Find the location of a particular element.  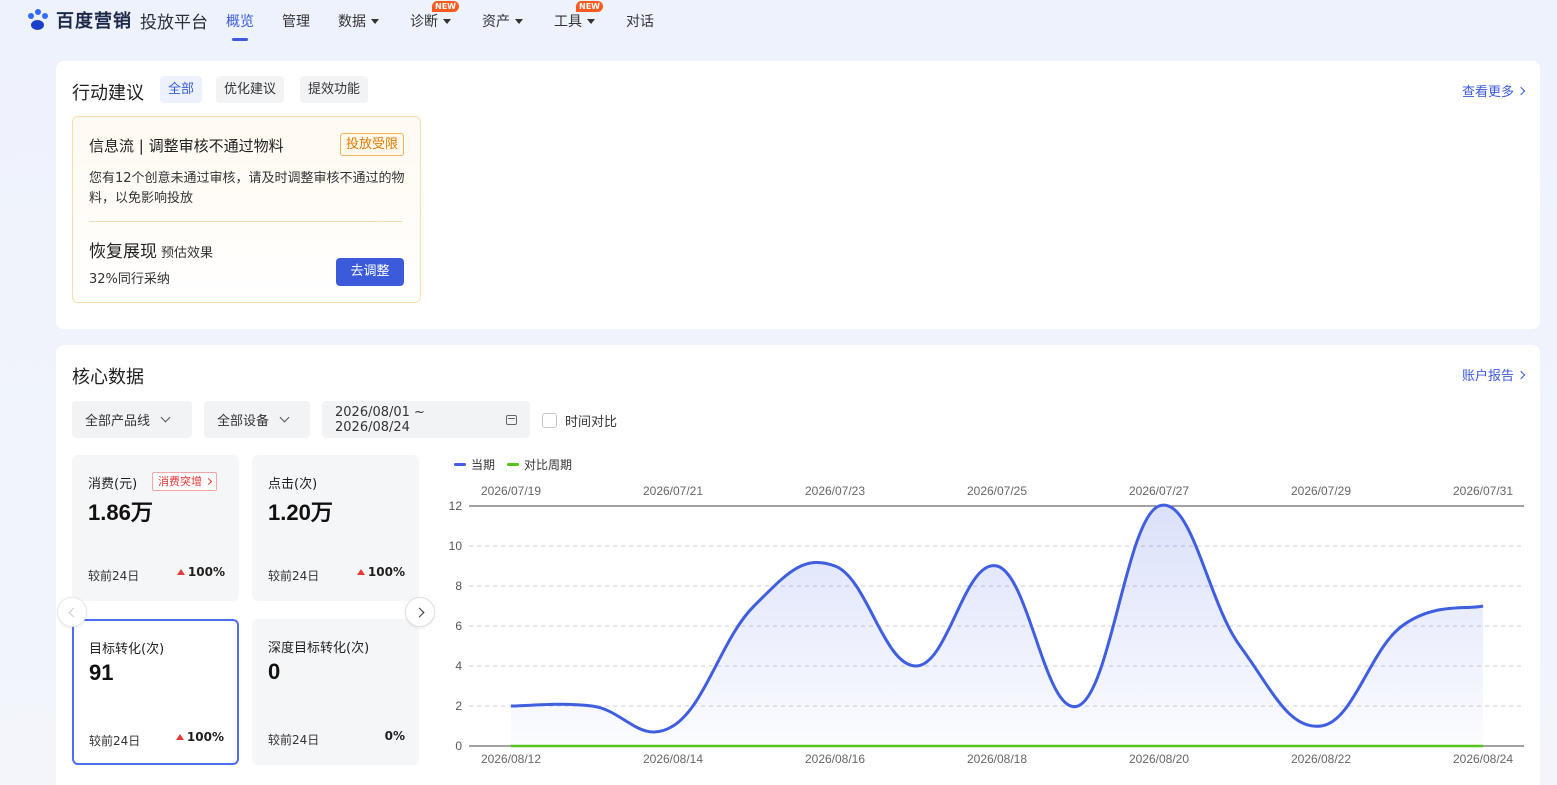

product-line-select: 全部产品线 is located at coordinates (132, 419).